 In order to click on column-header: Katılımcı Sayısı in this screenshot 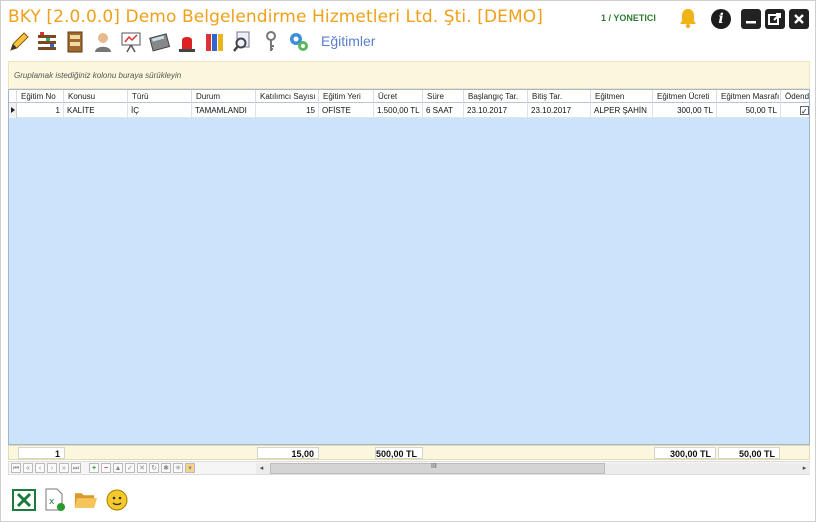, I will do `click(287, 96)`.